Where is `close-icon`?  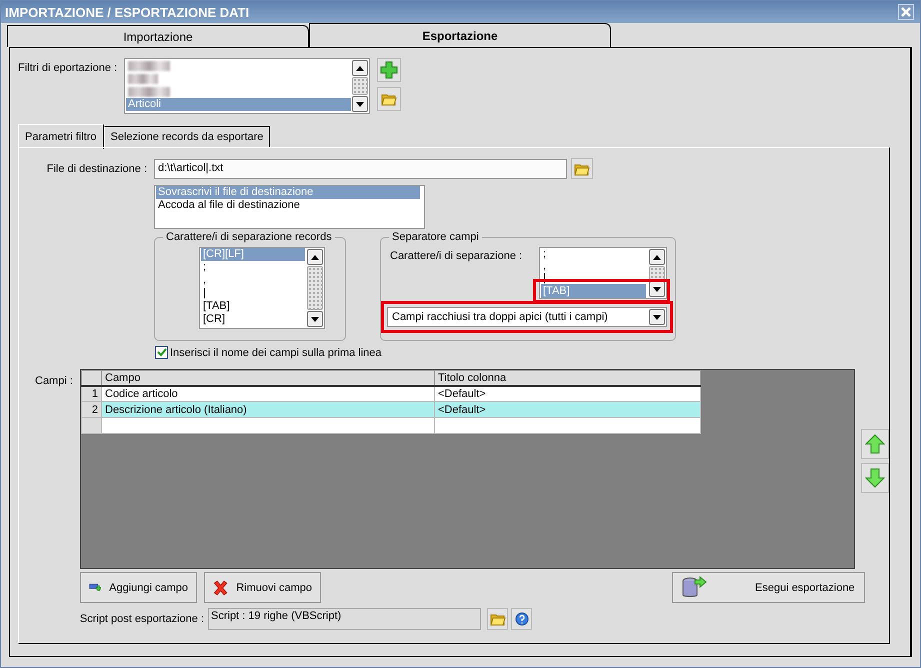 close-icon is located at coordinates (906, 12).